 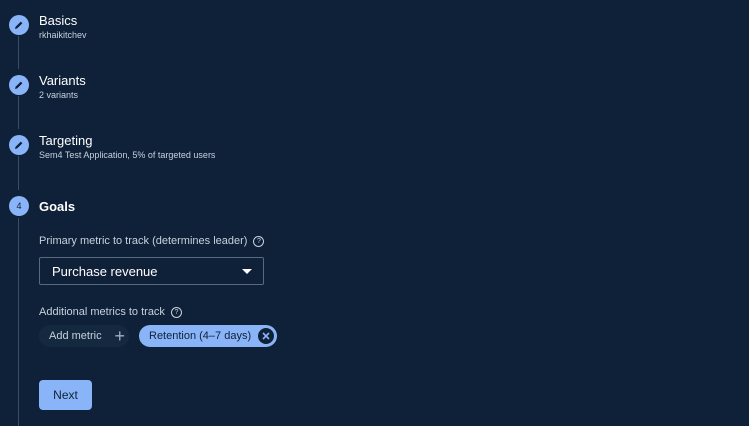 I want to click on primary-metric-value: Purchase revenue, so click(x=105, y=271).